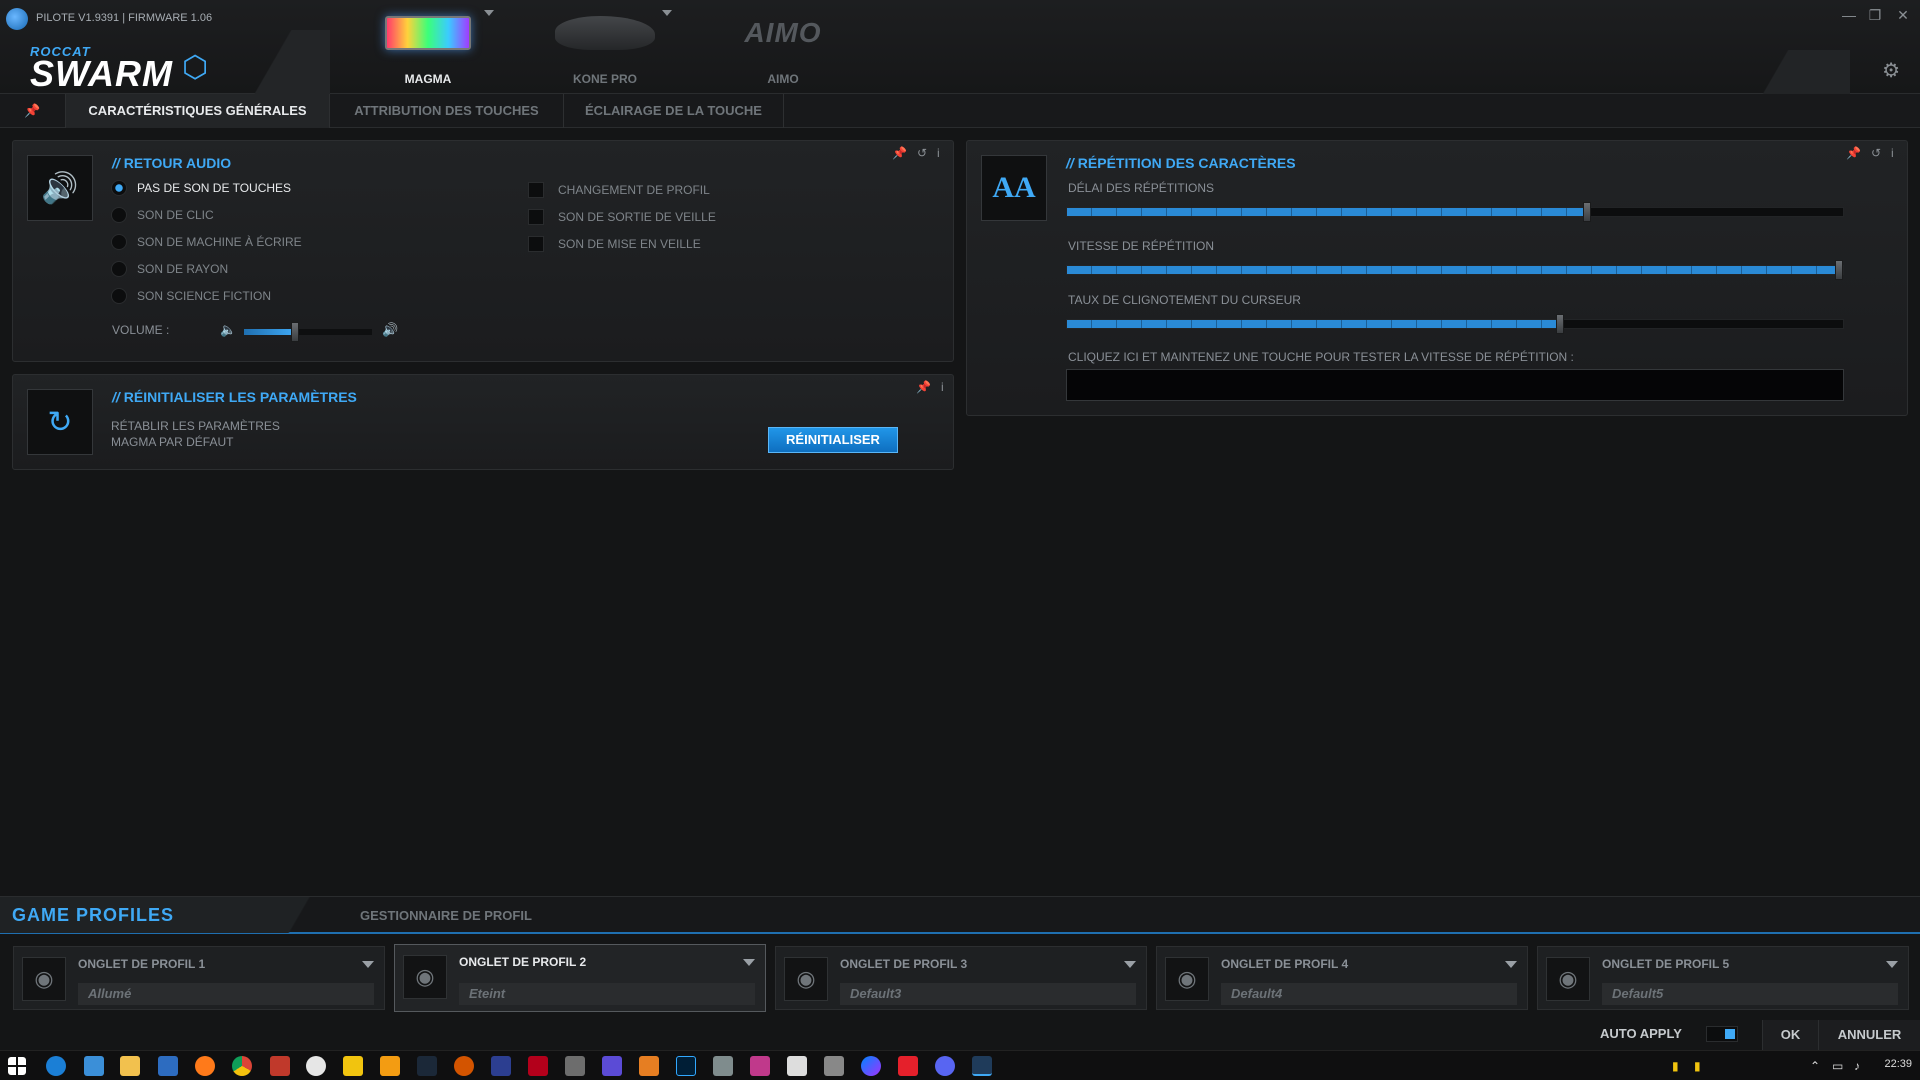 This screenshot has height=1080, width=1920. Describe the element at coordinates (619, 190) in the screenshot. I see `check-profile-change: CHANGEMENT DE PROFIL` at that location.